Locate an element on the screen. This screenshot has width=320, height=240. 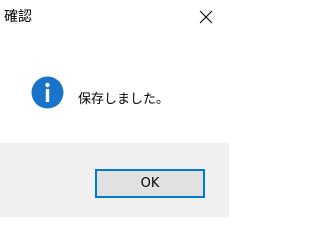
close-button is located at coordinates (206, 17).